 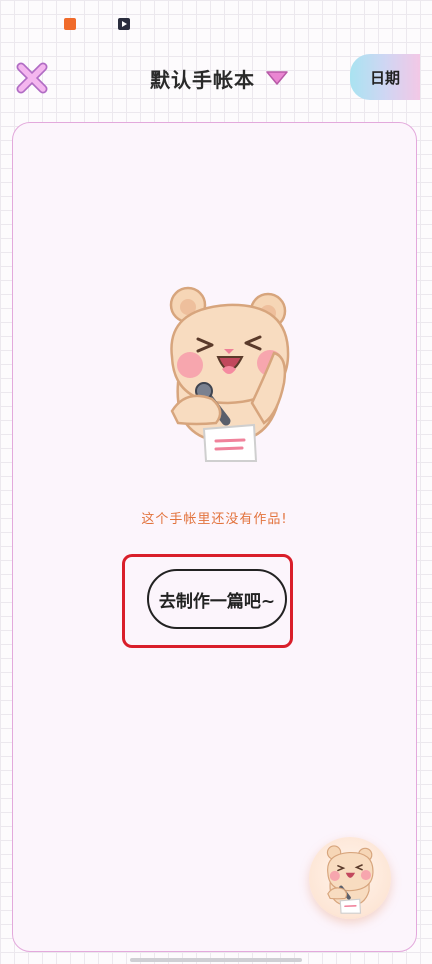 I want to click on close-button, so click(x=32, y=78).